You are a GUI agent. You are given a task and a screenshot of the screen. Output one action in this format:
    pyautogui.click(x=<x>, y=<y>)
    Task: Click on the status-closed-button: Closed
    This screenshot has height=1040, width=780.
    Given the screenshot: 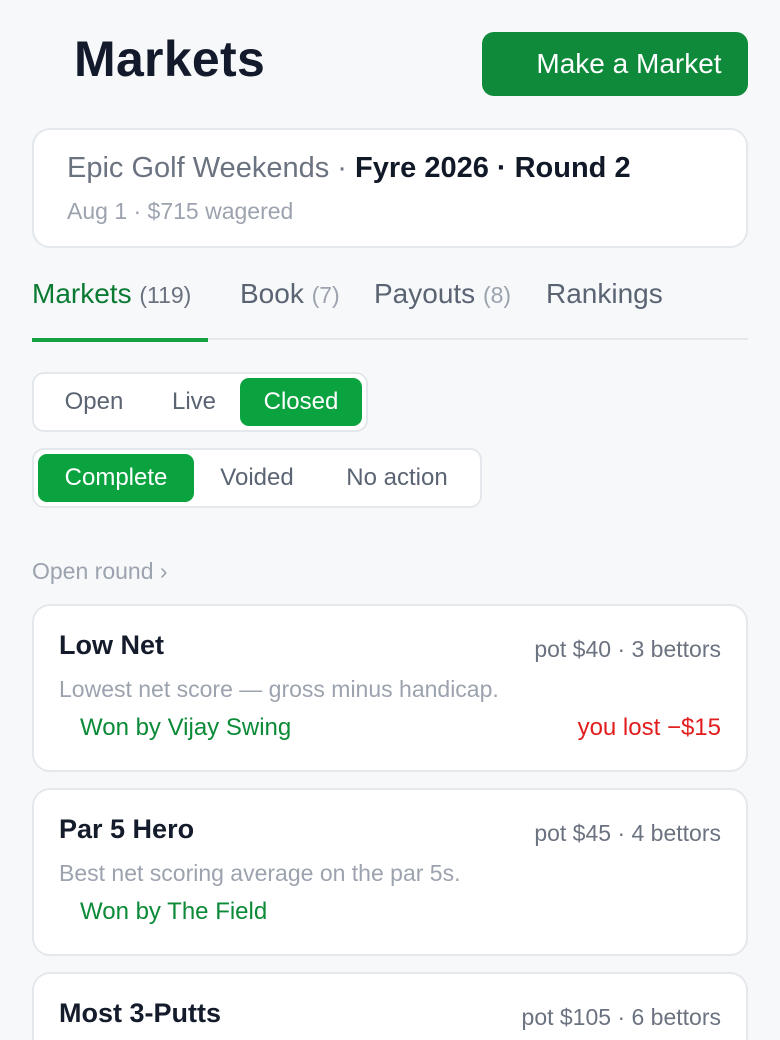 What is the action you would take?
    pyautogui.click(x=301, y=402)
    